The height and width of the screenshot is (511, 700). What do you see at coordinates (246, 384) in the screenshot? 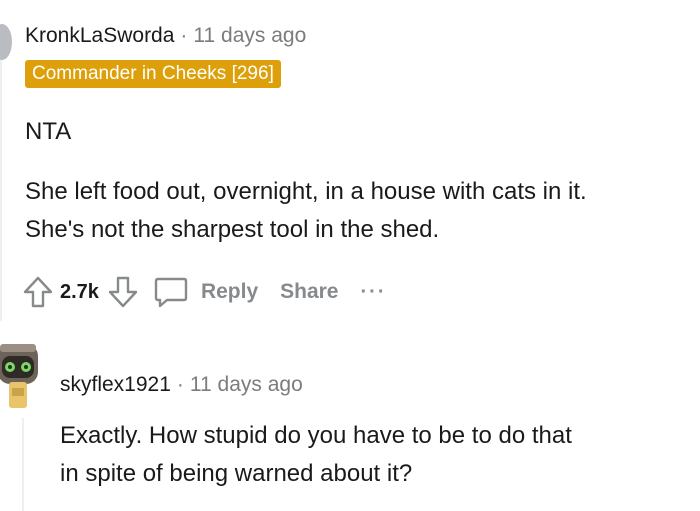
I see `reply-timestamp: 11 days ago` at bounding box center [246, 384].